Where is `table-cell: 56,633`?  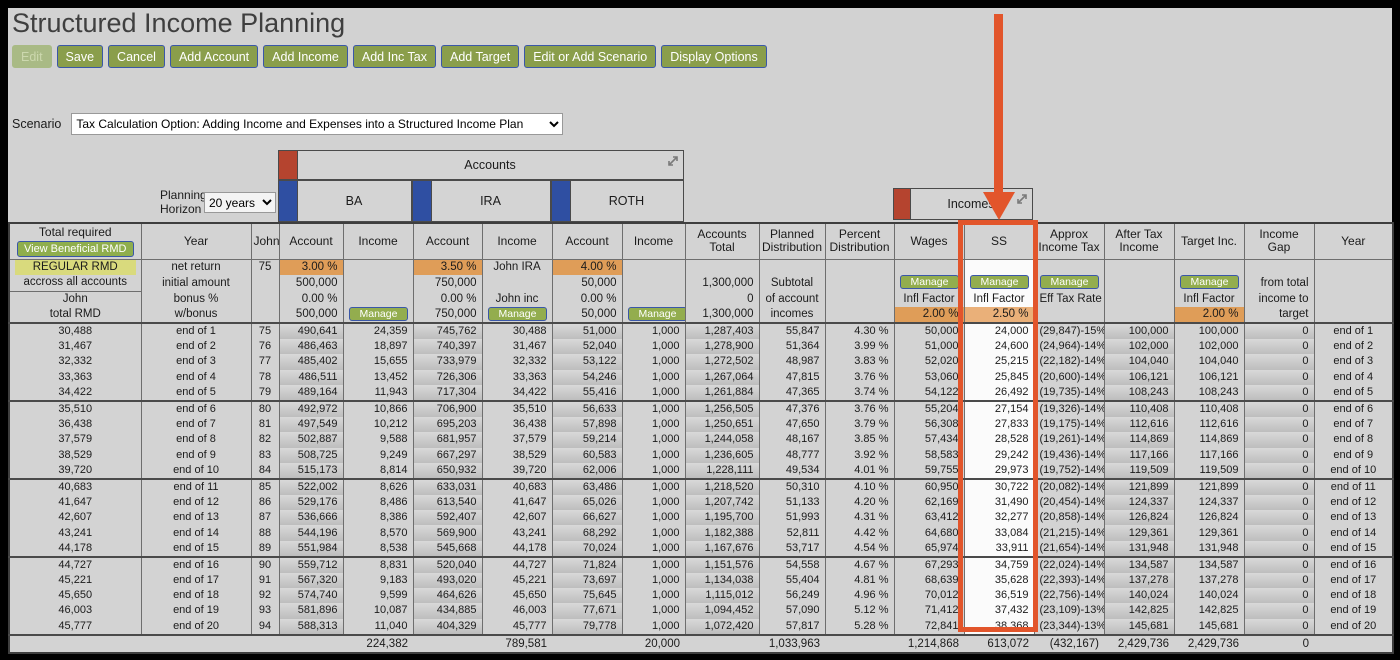 table-cell: 56,633 is located at coordinates (586, 408).